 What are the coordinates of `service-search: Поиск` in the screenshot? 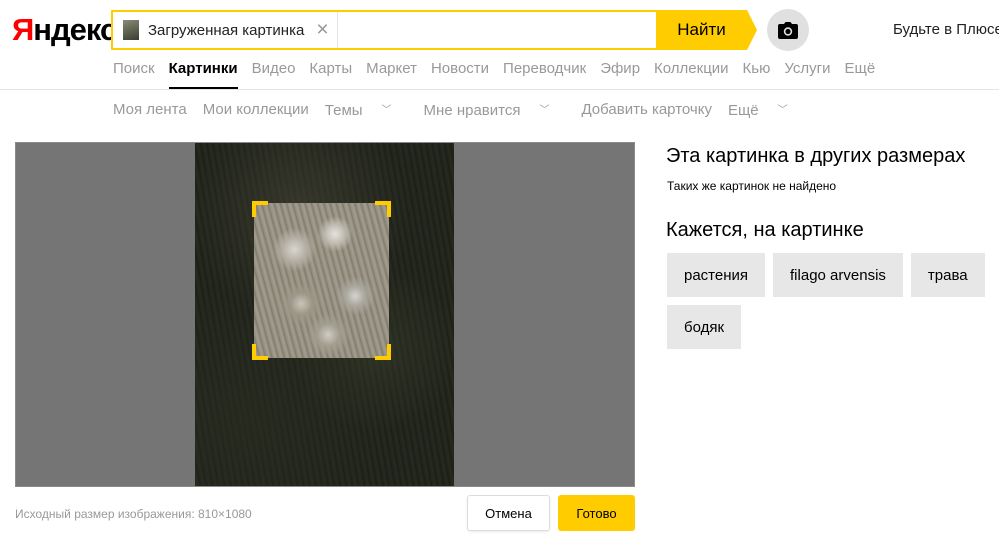 It's located at (134, 68).